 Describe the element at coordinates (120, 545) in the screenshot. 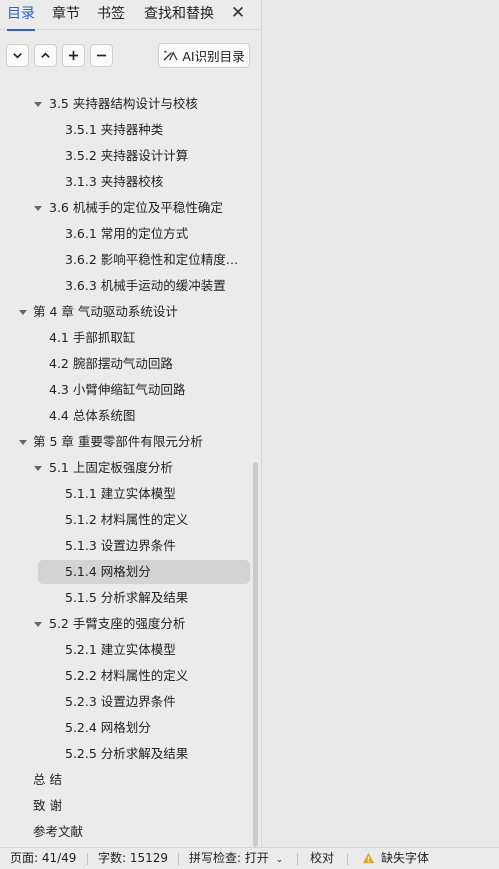

I see `toc-item-label: 5.1.3 设置边界条件` at that location.